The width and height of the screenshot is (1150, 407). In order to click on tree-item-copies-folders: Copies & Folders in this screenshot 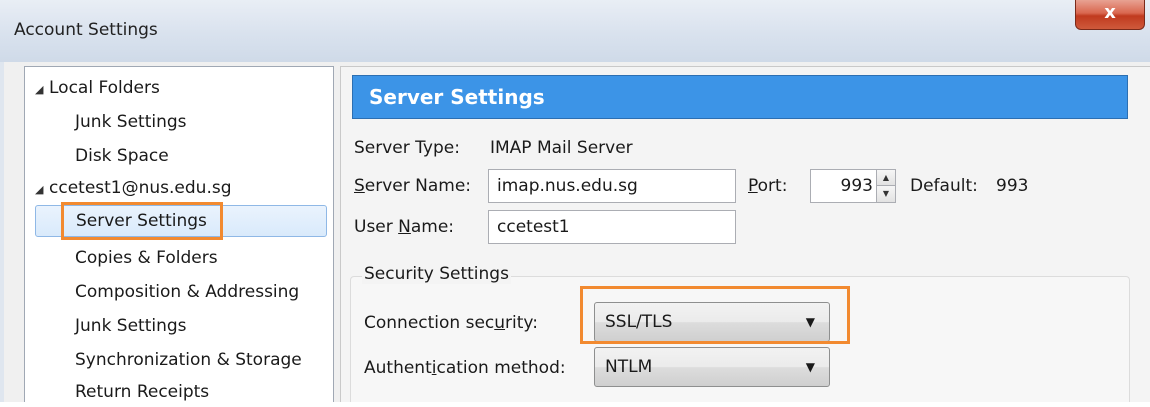, I will do `click(146, 258)`.